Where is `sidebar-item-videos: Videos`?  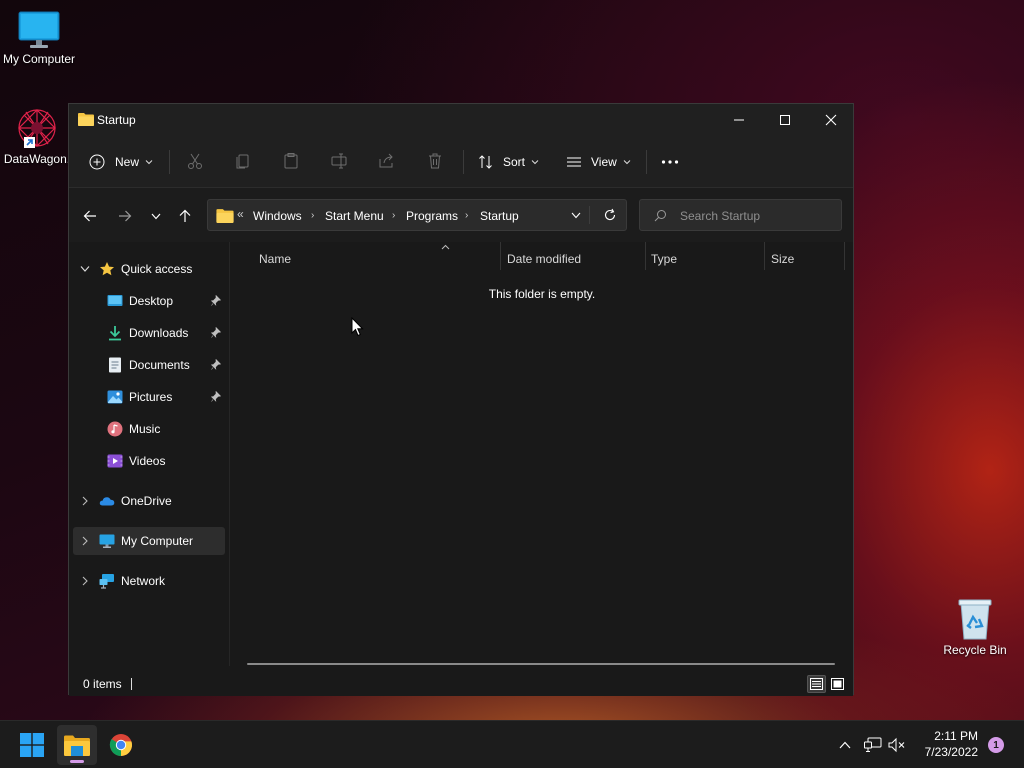 sidebar-item-videos: Videos is located at coordinates (149, 461).